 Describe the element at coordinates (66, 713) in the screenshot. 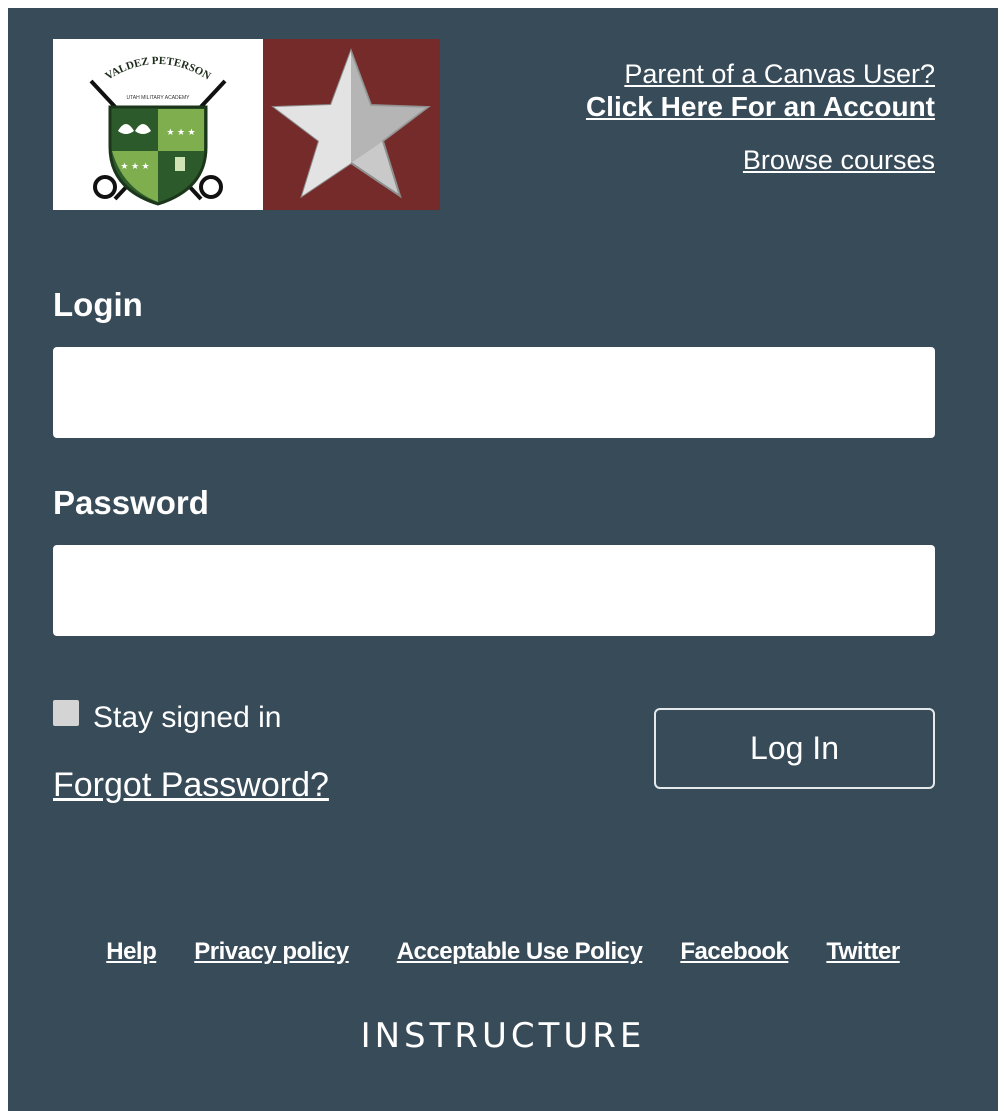

I see `stay-signed-in-checkbox` at that location.